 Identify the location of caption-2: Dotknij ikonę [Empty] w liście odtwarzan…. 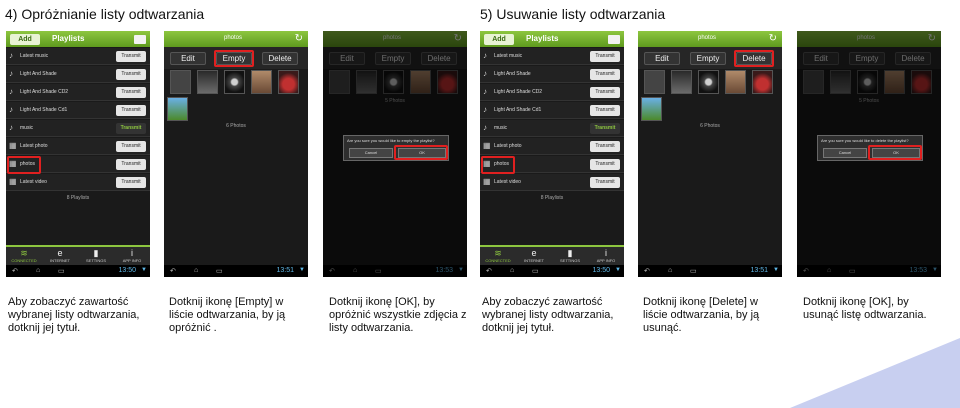
(227, 315).